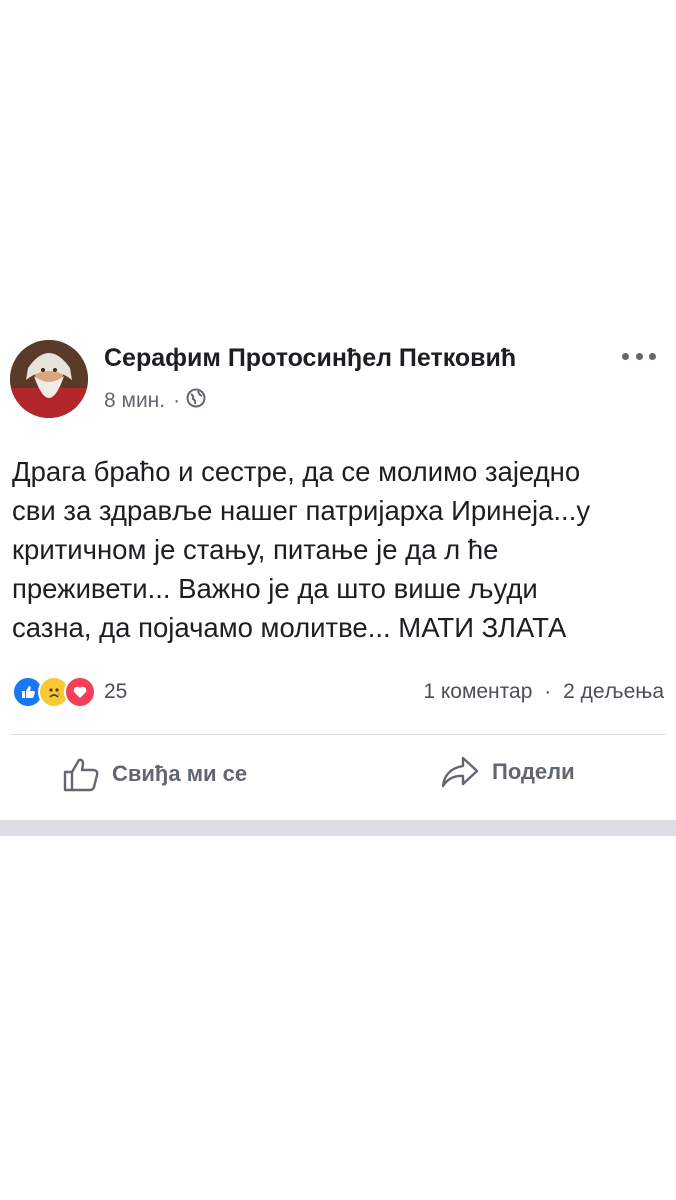  Describe the element at coordinates (338, 380) in the screenshot. I see `post-header: Серафим Протосинђел Петковић 8 мин. ·` at that location.